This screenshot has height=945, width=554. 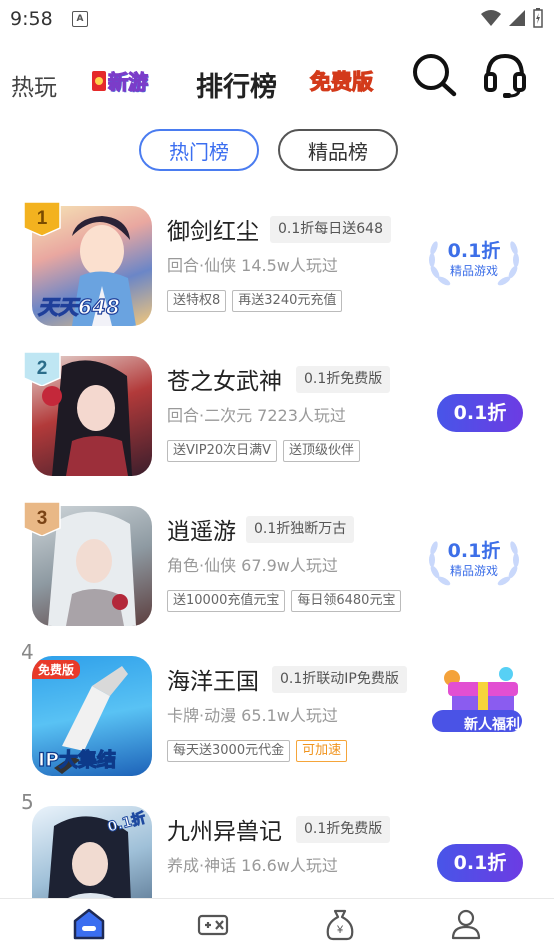 I want to click on tag-list: 送特权8 再送3240元充值, so click(x=255, y=301).